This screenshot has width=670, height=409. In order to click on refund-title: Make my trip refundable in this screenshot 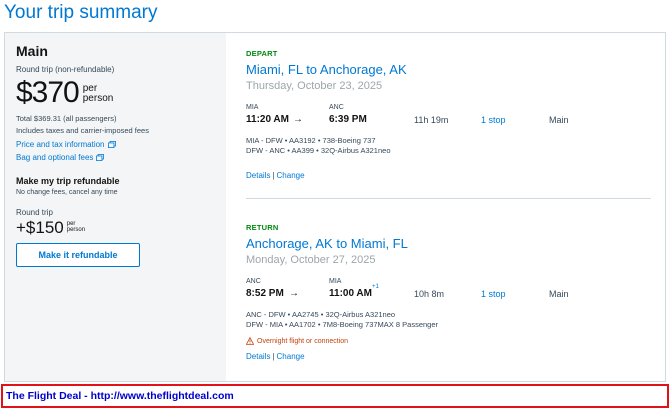, I will do `click(68, 181)`.